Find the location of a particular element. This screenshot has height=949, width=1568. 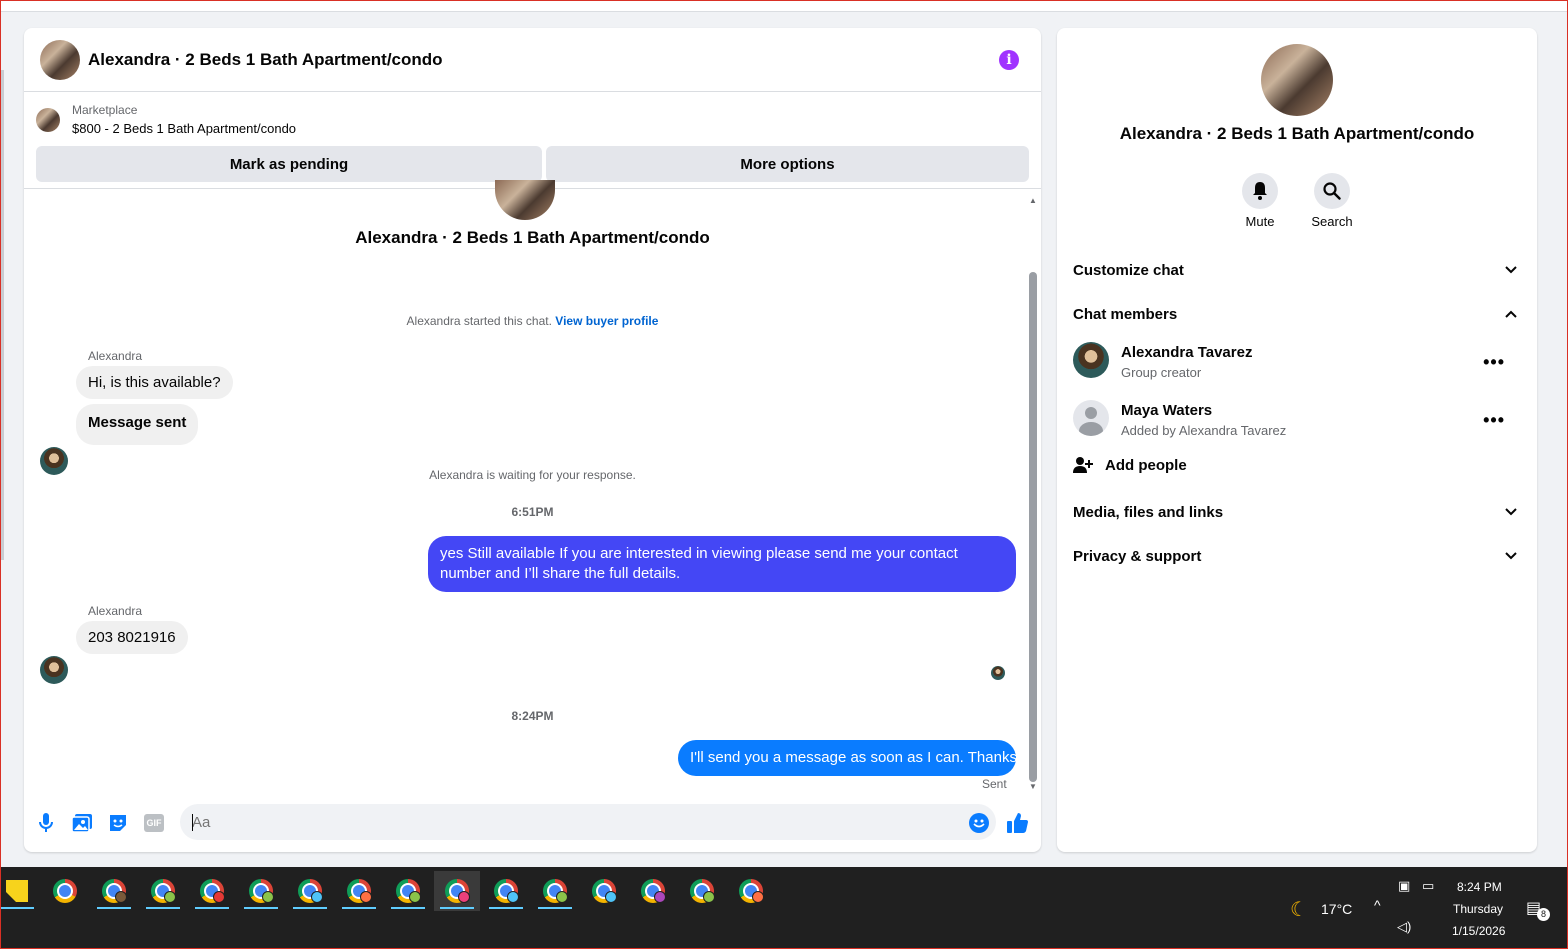

customize-chat-row: Customize chat is located at coordinates (1297, 270).